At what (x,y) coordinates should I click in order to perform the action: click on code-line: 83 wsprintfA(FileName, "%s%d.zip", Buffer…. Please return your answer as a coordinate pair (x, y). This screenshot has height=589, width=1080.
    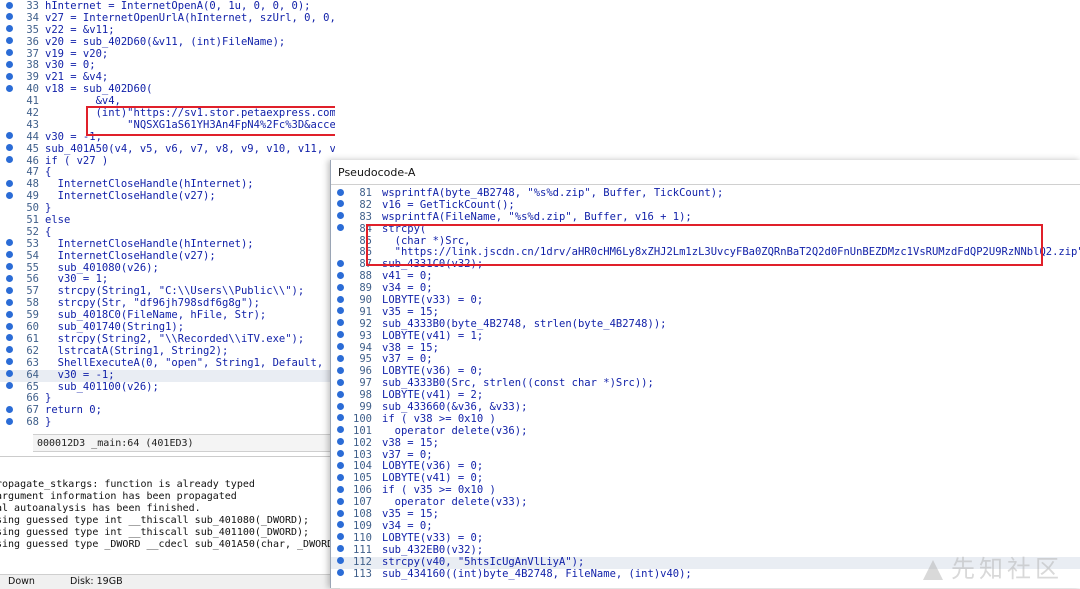
    Looking at the image, I should click on (705, 217).